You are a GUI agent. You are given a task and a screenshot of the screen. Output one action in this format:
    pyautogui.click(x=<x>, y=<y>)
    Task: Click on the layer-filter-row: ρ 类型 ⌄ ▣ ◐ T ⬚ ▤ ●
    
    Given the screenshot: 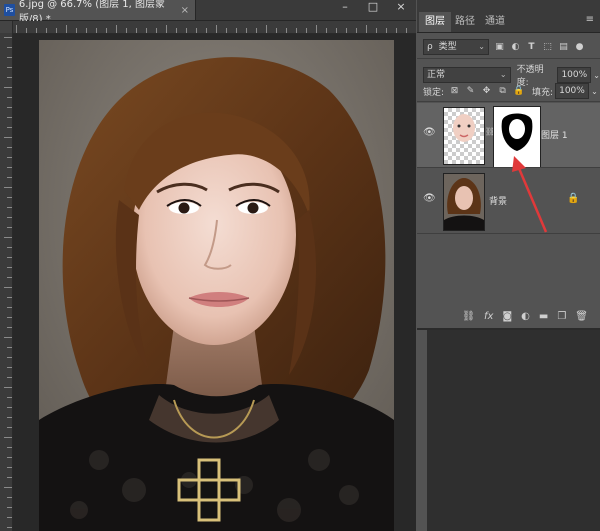 What is the action you would take?
    pyautogui.click(x=508, y=47)
    